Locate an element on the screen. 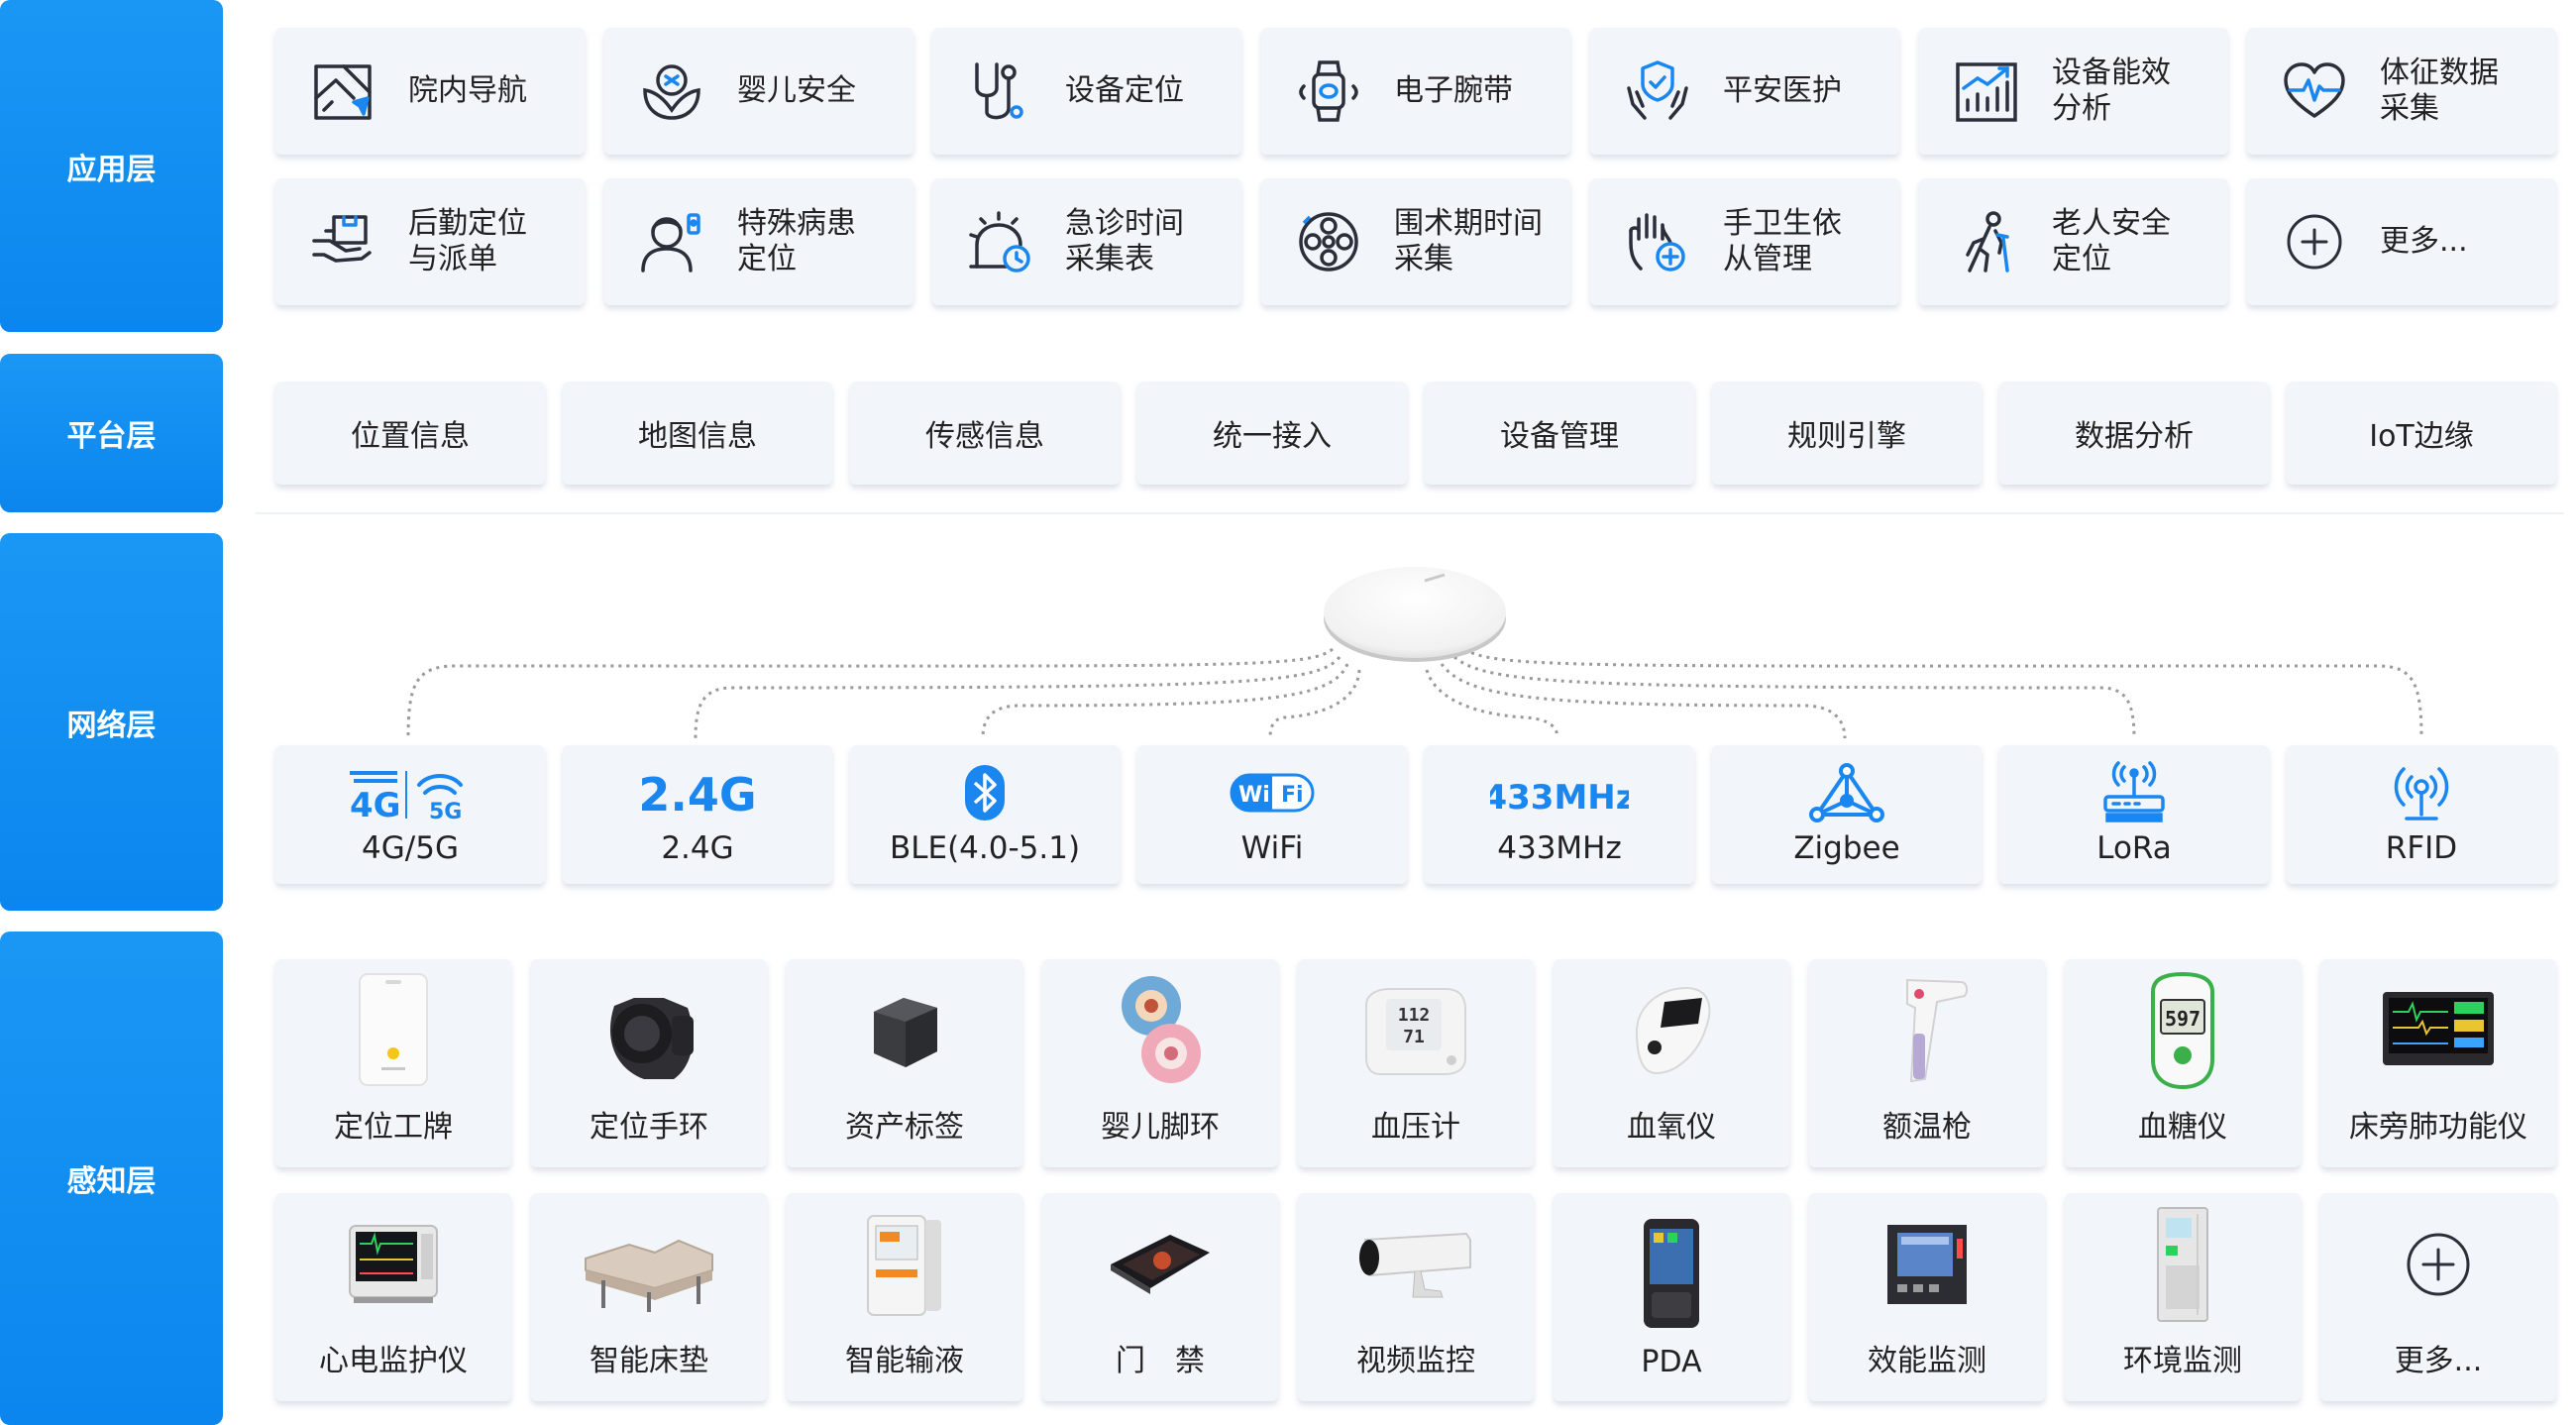 This screenshot has width=2576, height=1425. device-label: 效能监测 is located at coordinates (1927, 1361).